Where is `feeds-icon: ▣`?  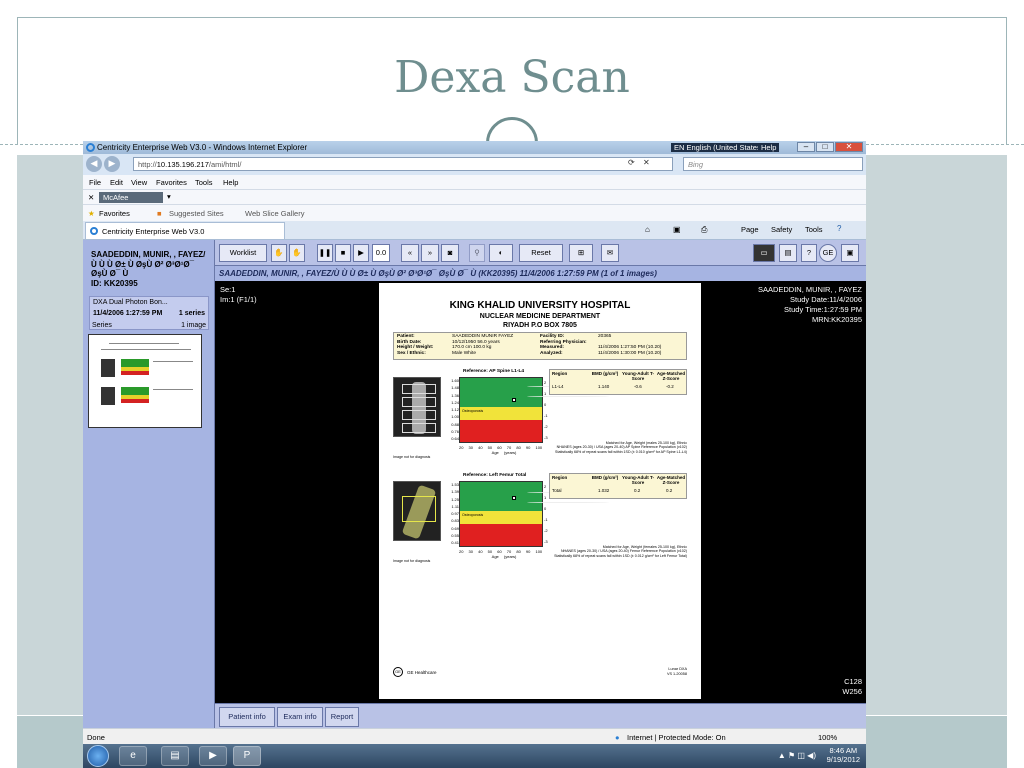
feeds-icon: ▣ is located at coordinates (677, 229).